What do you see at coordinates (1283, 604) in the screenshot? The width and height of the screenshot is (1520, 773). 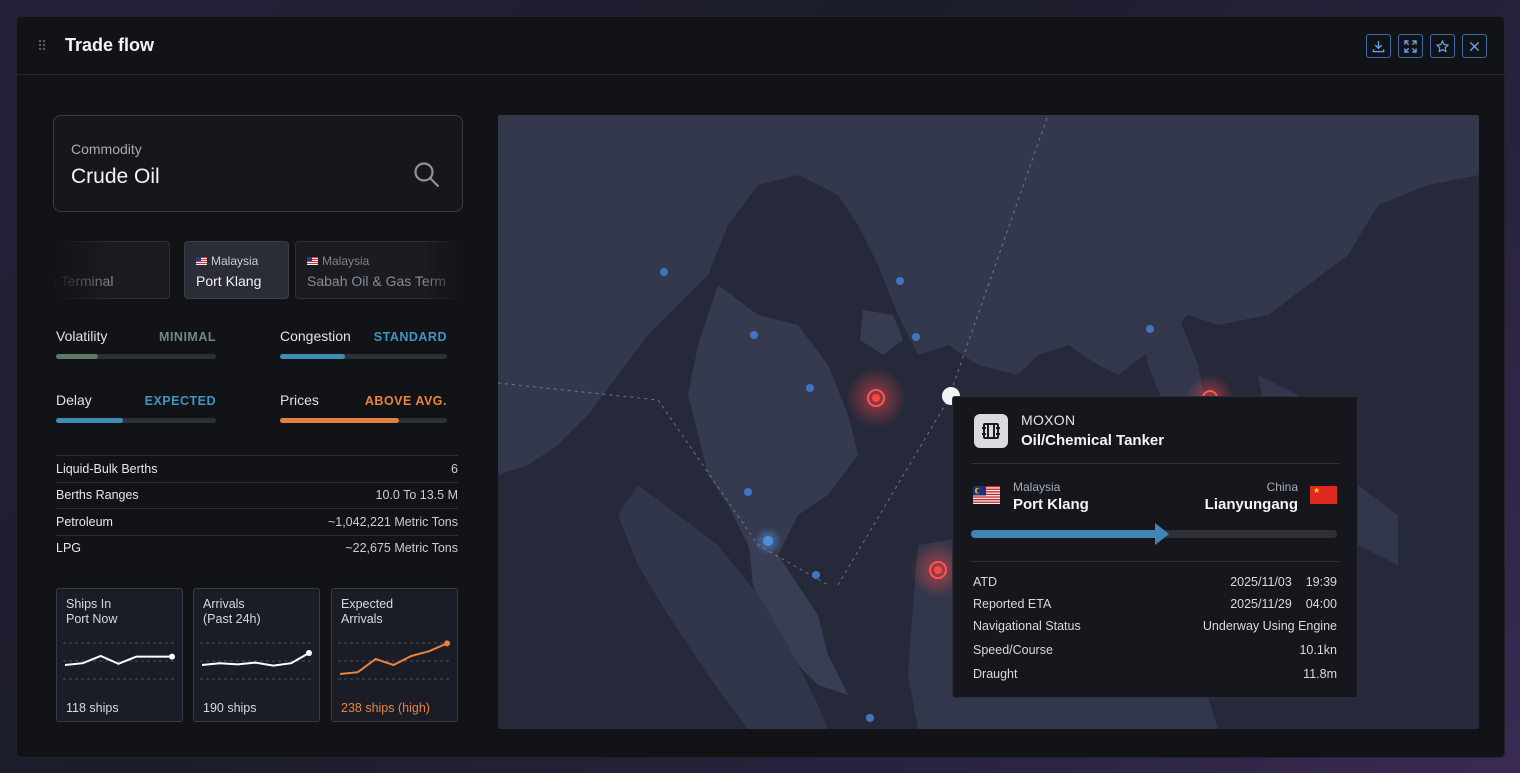 I see `detail-value: 2025/11/29 04:00` at bounding box center [1283, 604].